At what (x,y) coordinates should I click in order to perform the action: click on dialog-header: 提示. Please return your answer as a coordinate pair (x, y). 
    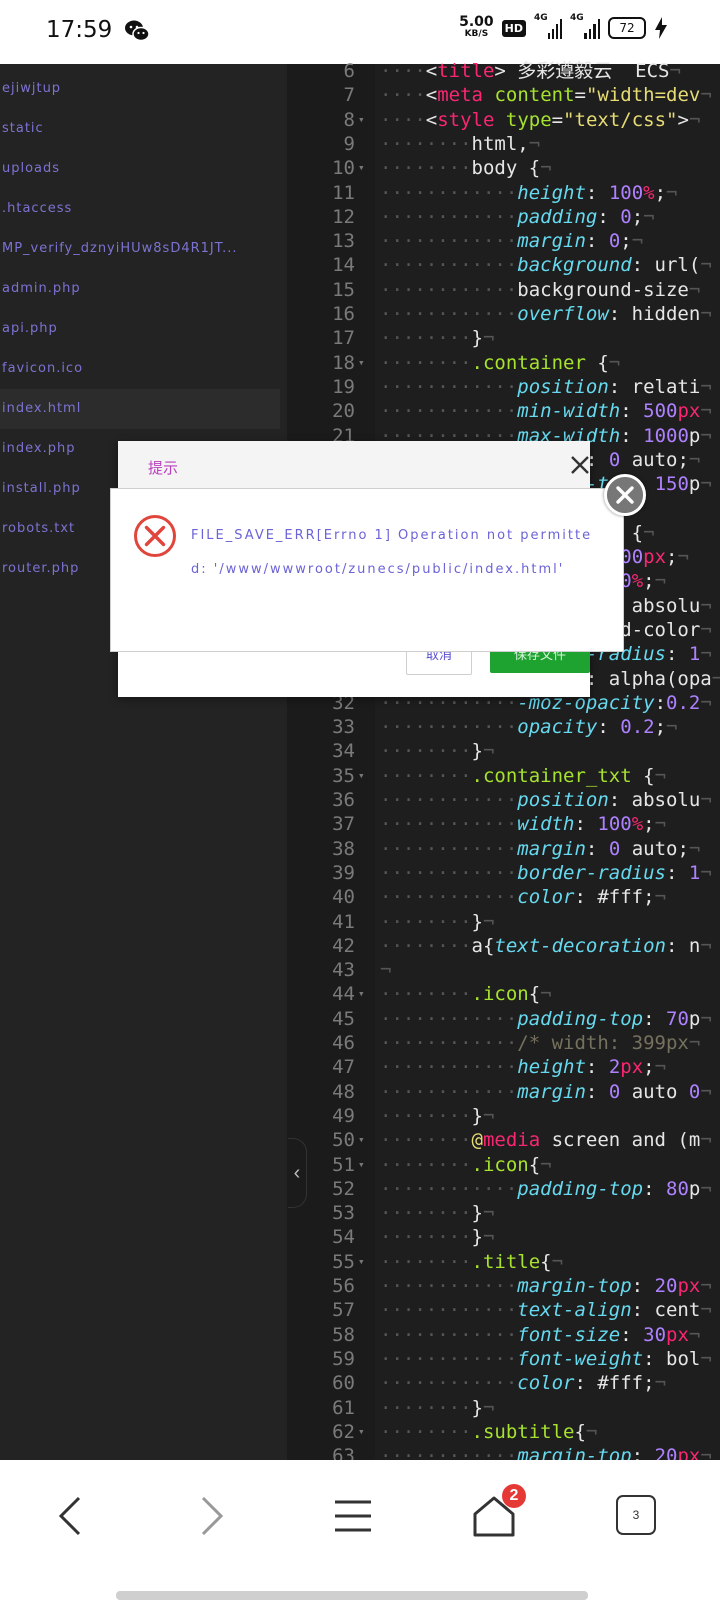
    Looking at the image, I should click on (354, 465).